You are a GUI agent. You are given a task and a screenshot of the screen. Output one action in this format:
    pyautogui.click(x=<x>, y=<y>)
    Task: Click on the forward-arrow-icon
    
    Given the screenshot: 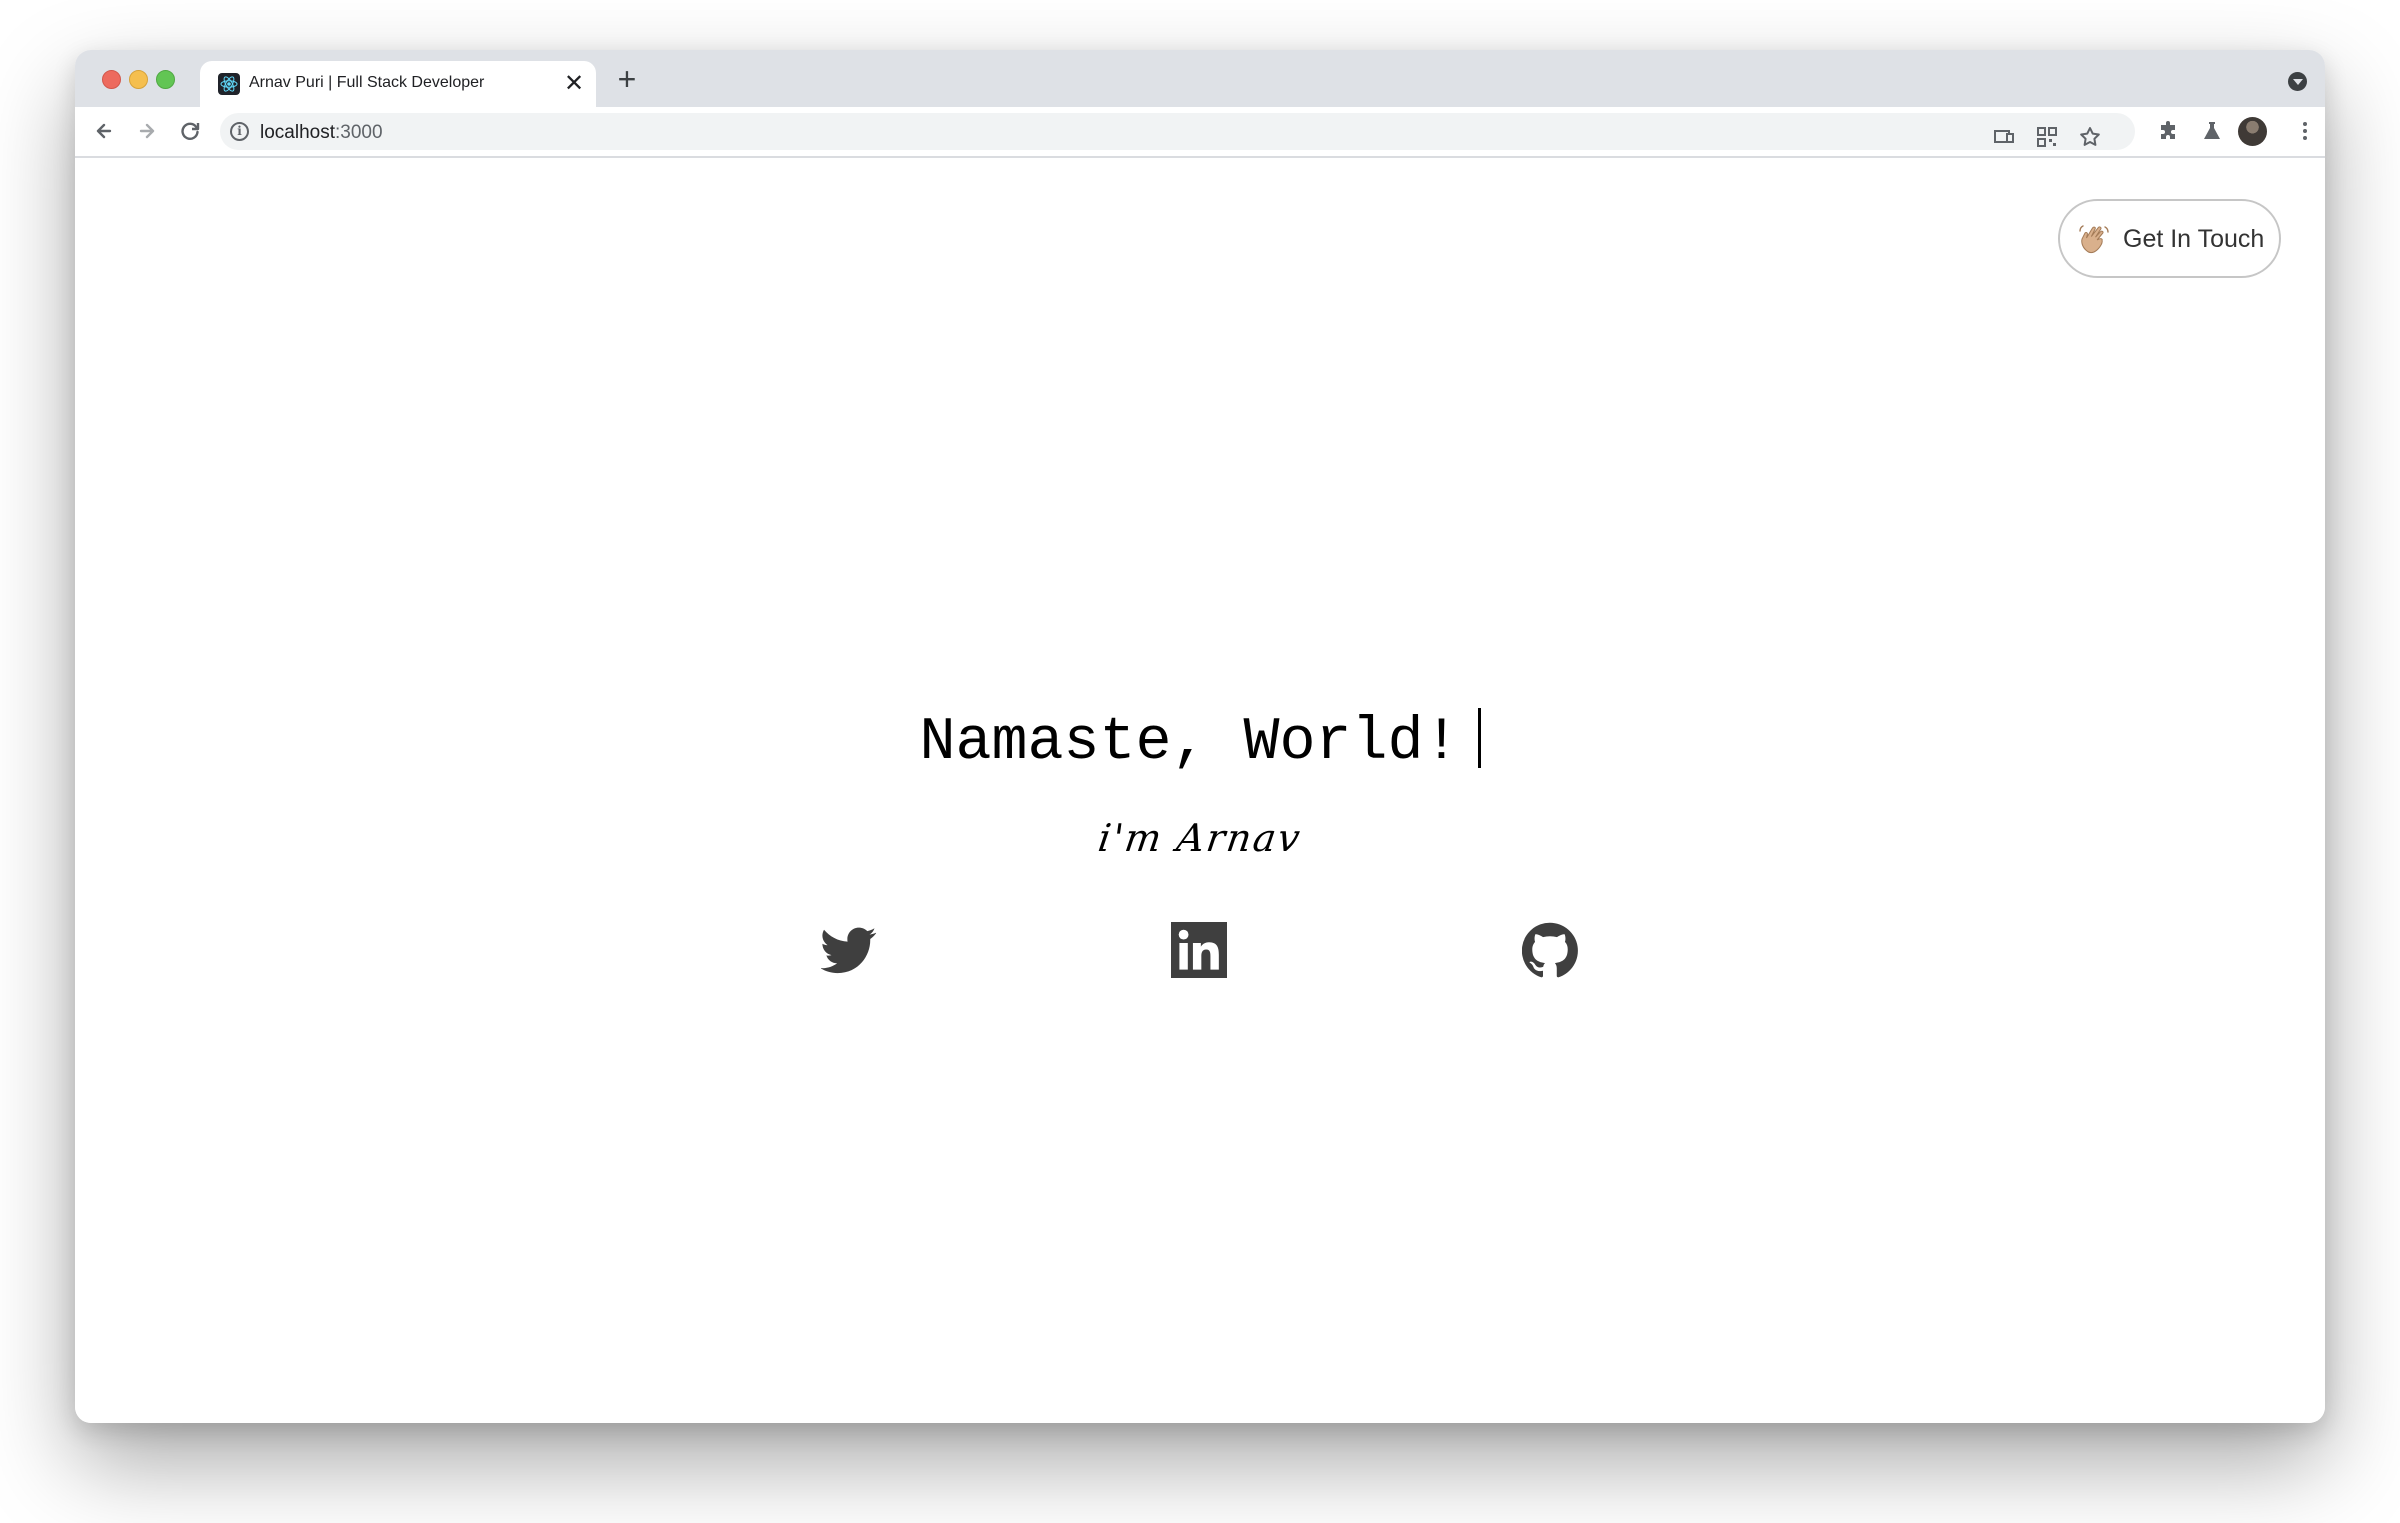 What is the action you would take?
    pyautogui.click(x=147, y=131)
    